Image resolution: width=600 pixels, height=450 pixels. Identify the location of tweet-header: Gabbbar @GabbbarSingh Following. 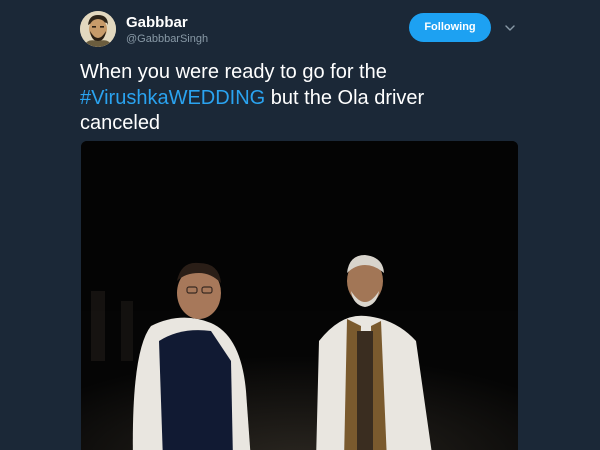
(305, 30).